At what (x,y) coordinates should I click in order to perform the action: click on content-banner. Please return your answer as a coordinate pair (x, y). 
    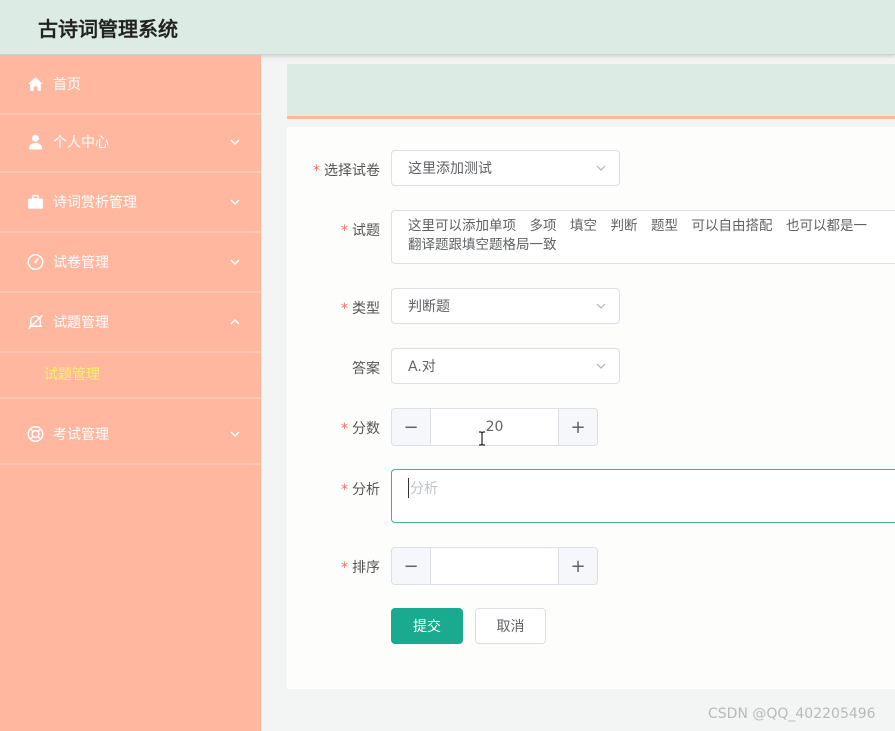
    Looking at the image, I should click on (591, 91).